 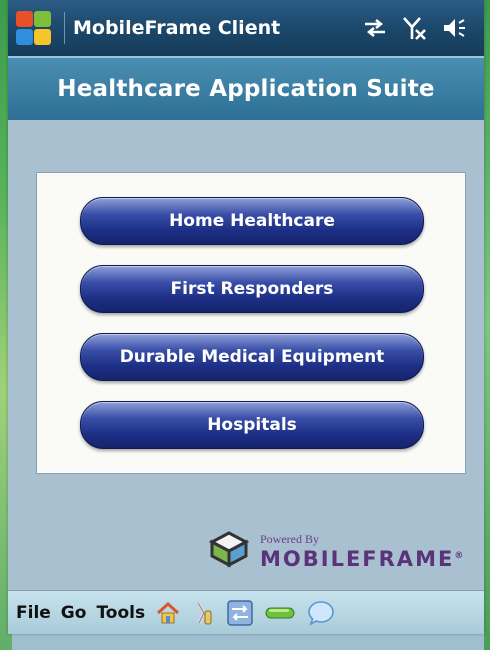 I want to click on first-responders-button: First Responders, so click(x=252, y=289).